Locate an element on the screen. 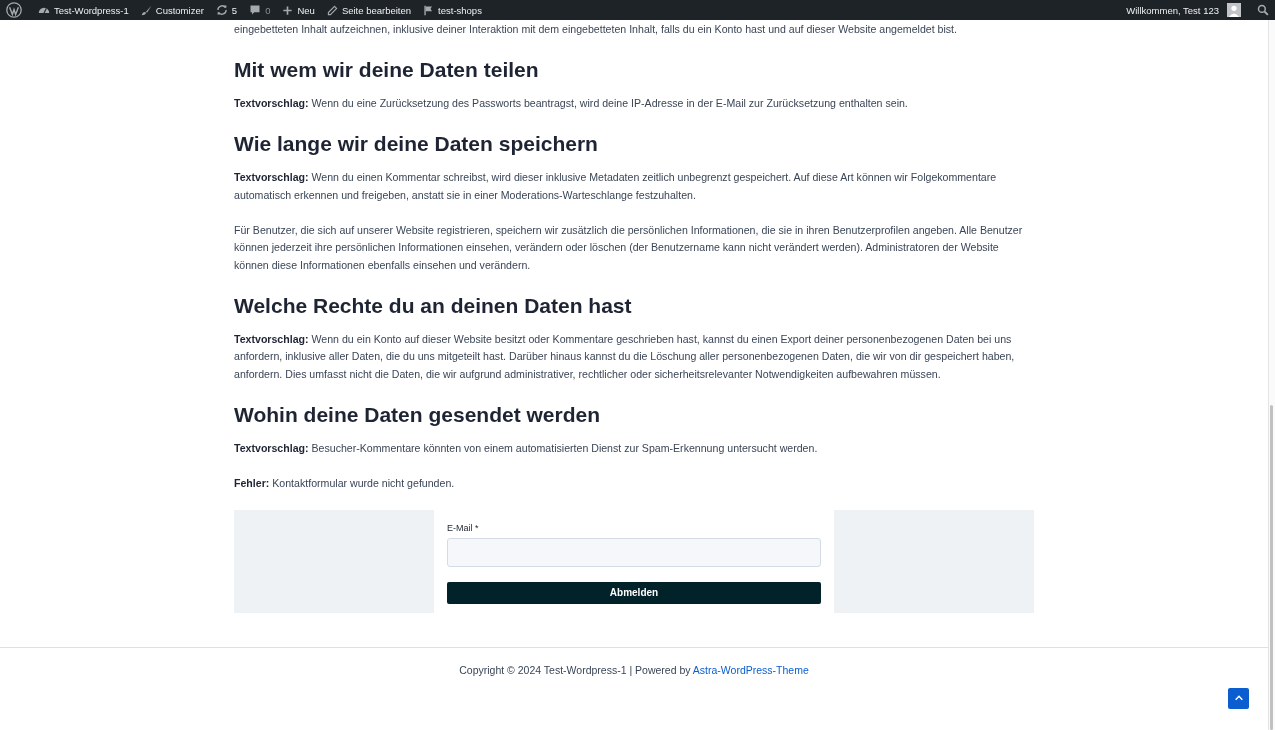 The image size is (1275, 730). copyright-text: Copyright © 2024 Test-Wordpress-1 | Powered by is located at coordinates (575, 669).